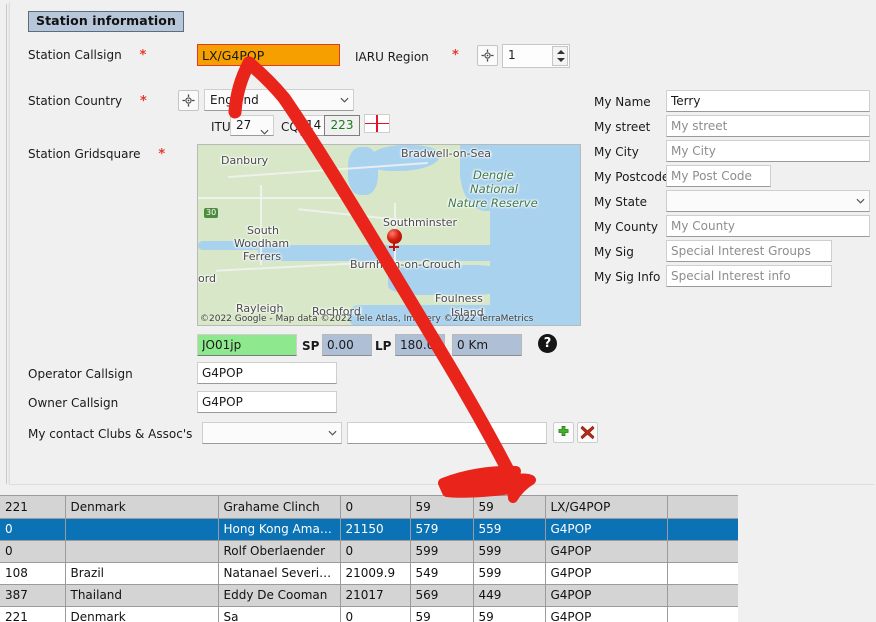  I want to click on station-country-select: England, so click(279, 100).